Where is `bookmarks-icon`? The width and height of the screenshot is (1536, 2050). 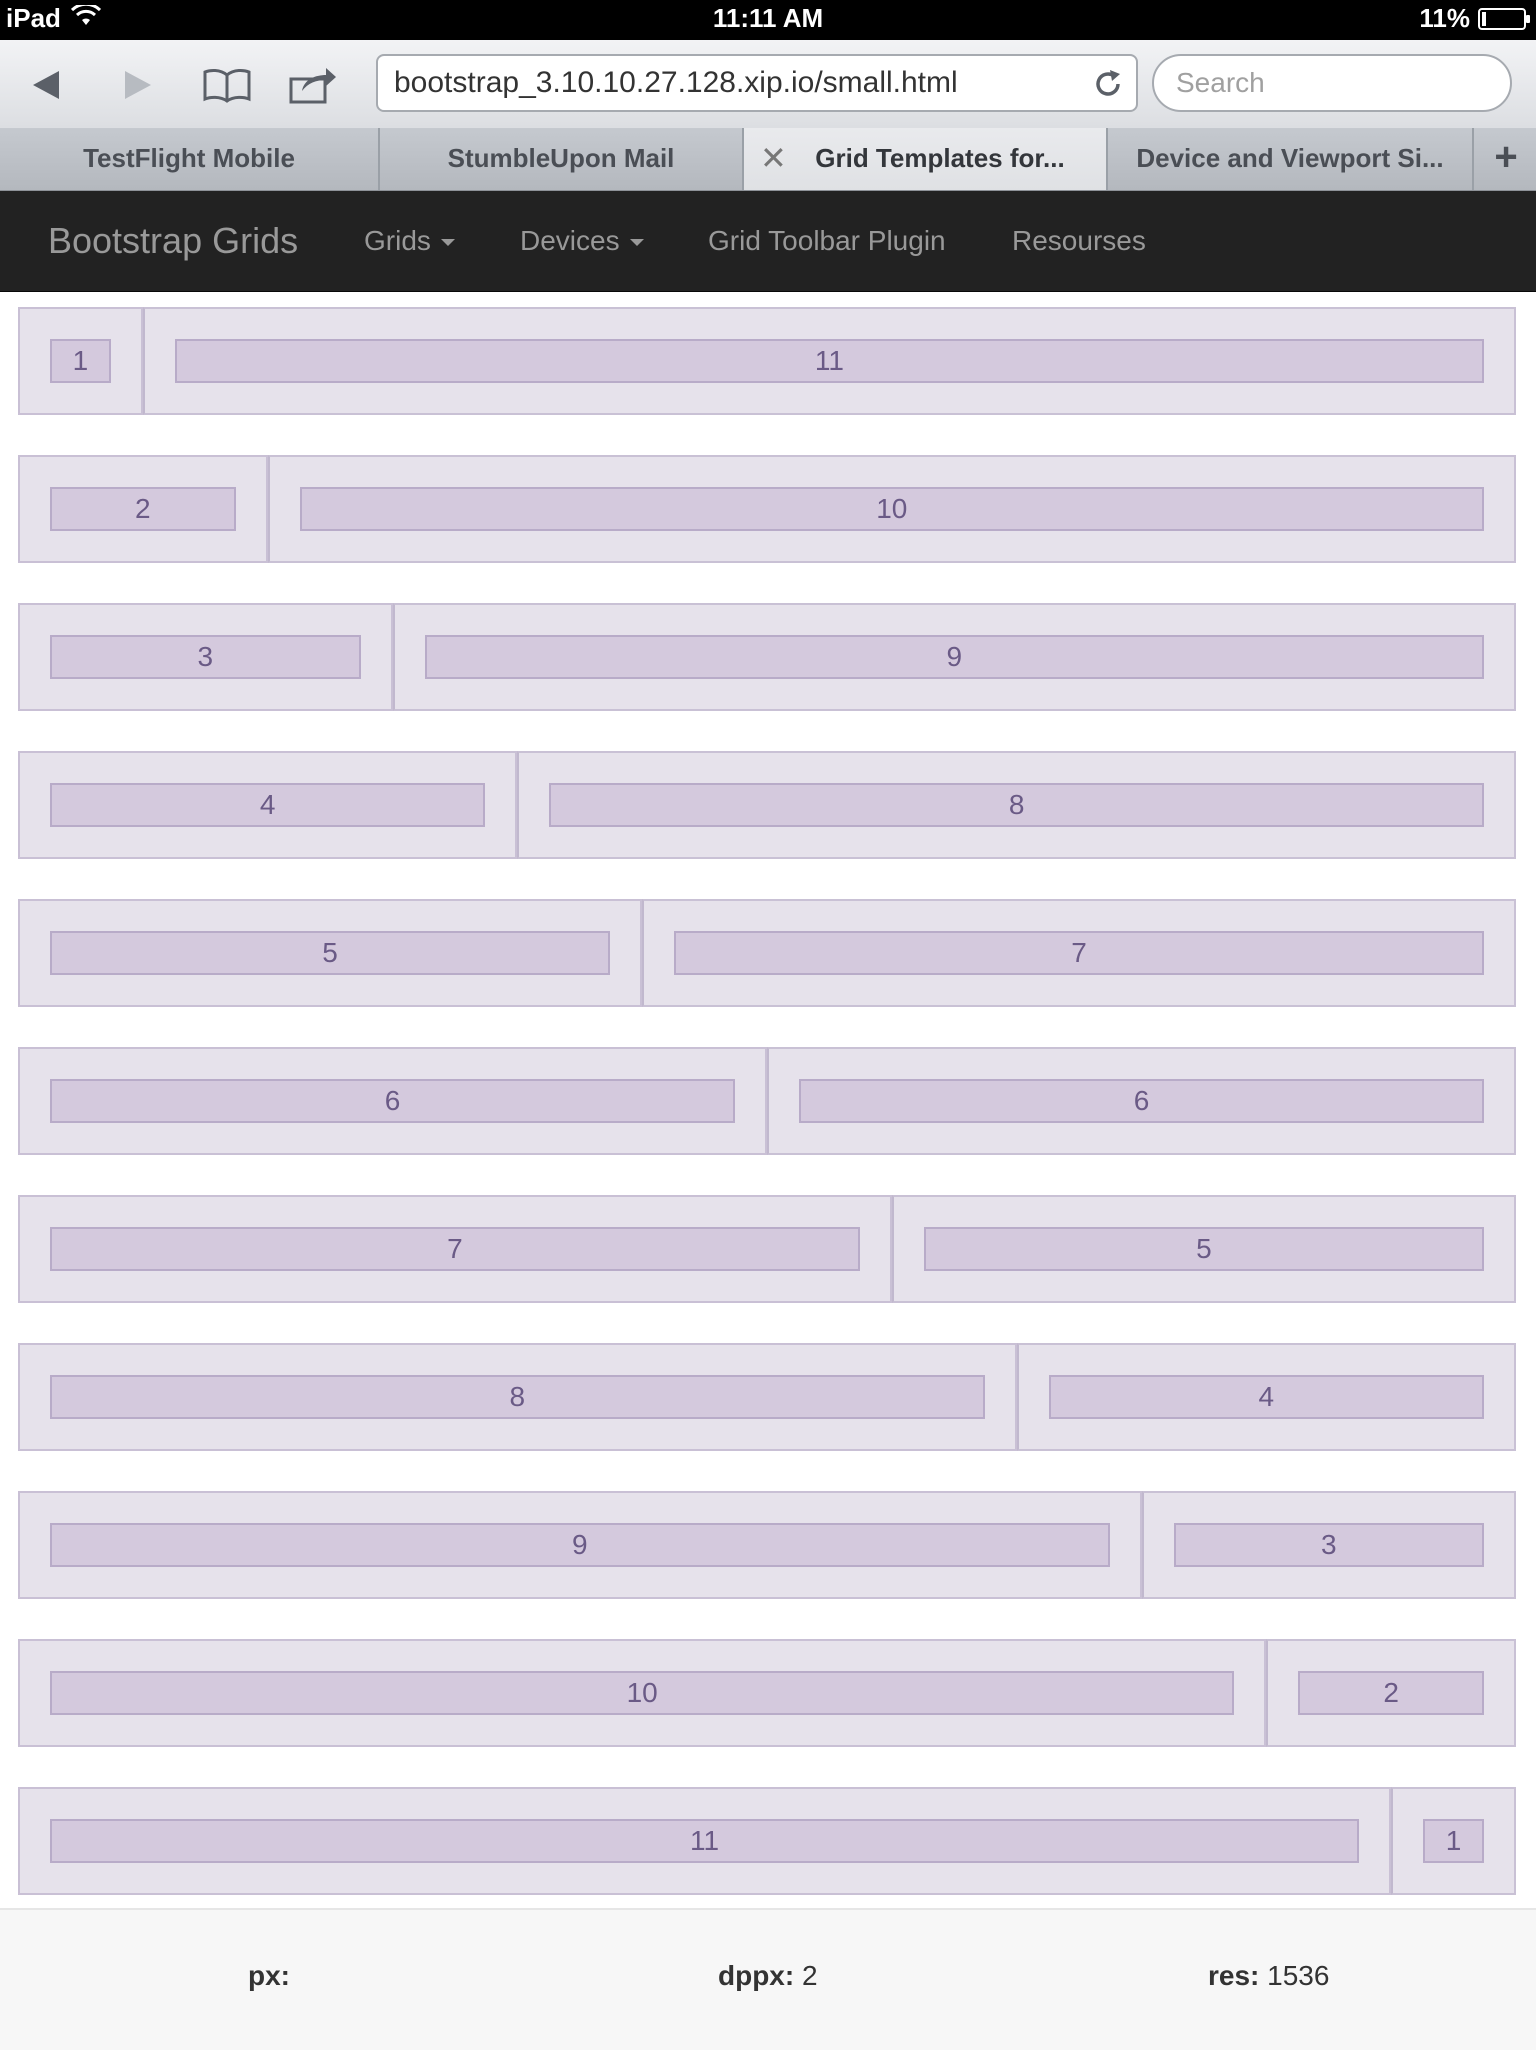
bookmarks-icon is located at coordinates (227, 85).